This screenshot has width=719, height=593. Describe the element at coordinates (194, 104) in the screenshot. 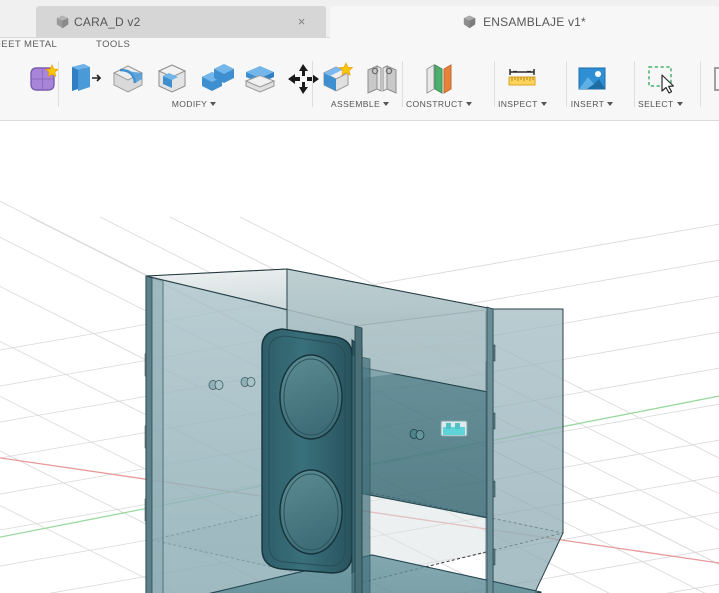

I see `toolbar-group-label-modify: MODIFY` at that location.